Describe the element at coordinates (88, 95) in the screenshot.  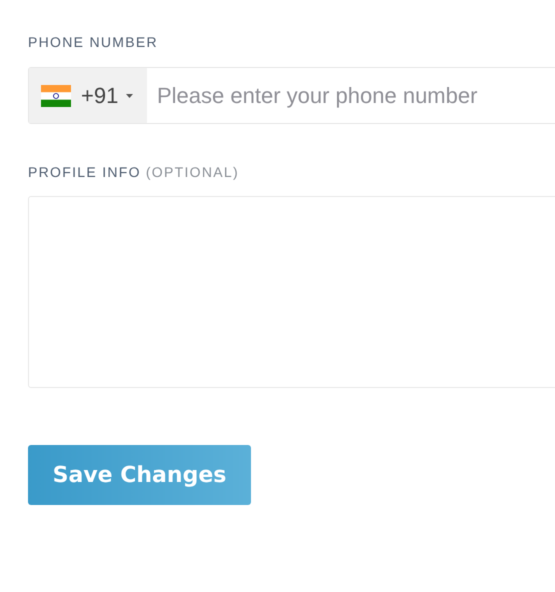
I see `country-code-selector: +91` at that location.